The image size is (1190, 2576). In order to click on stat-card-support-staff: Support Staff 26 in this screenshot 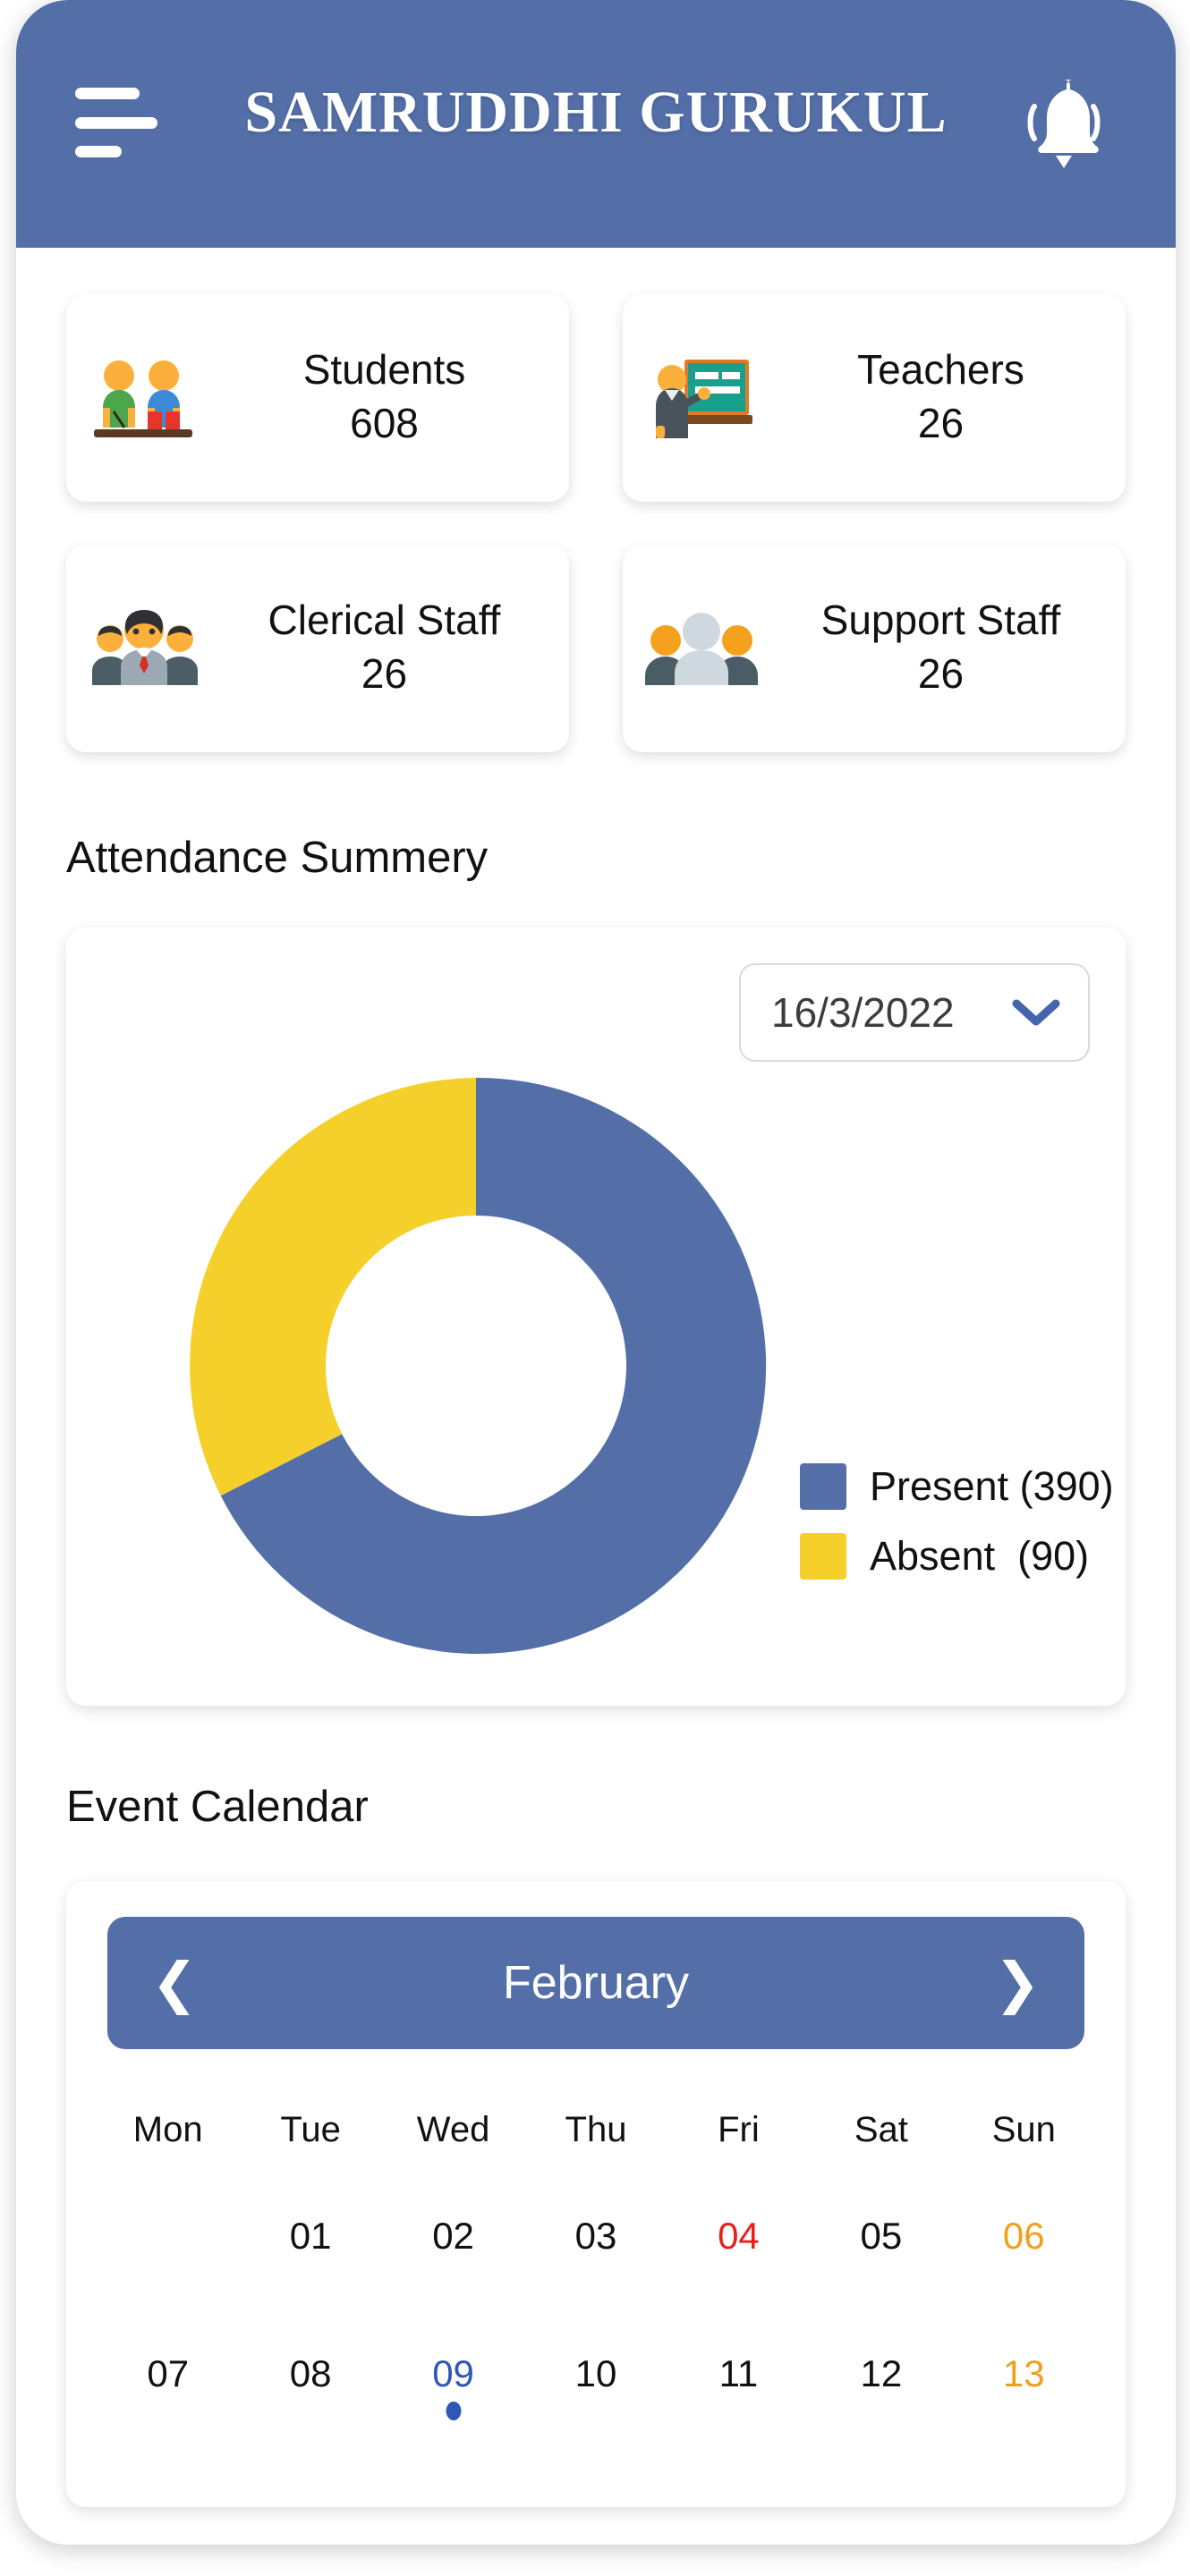, I will do `click(874, 648)`.